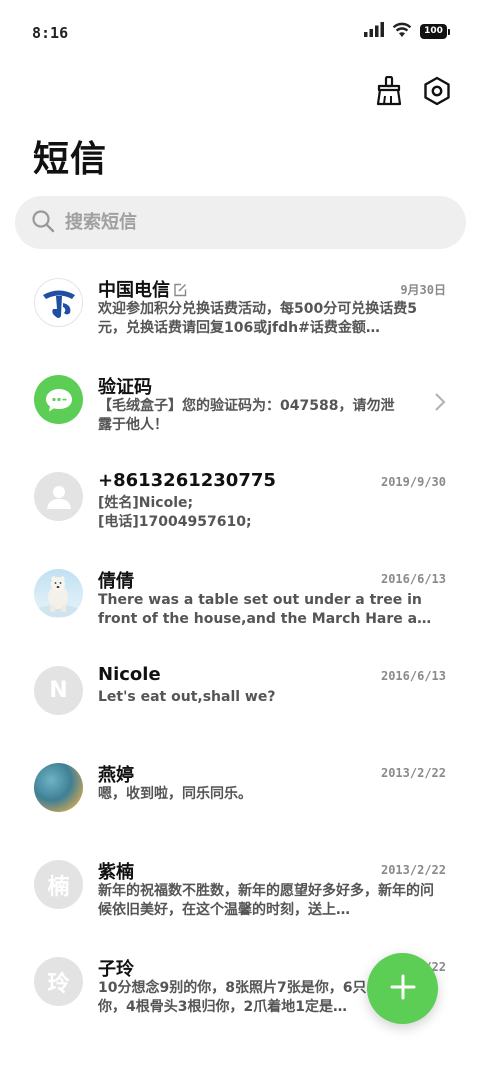 The height and width of the screenshot is (1067, 480). Describe the element at coordinates (374, 31) in the screenshot. I see `signal-icon` at that location.